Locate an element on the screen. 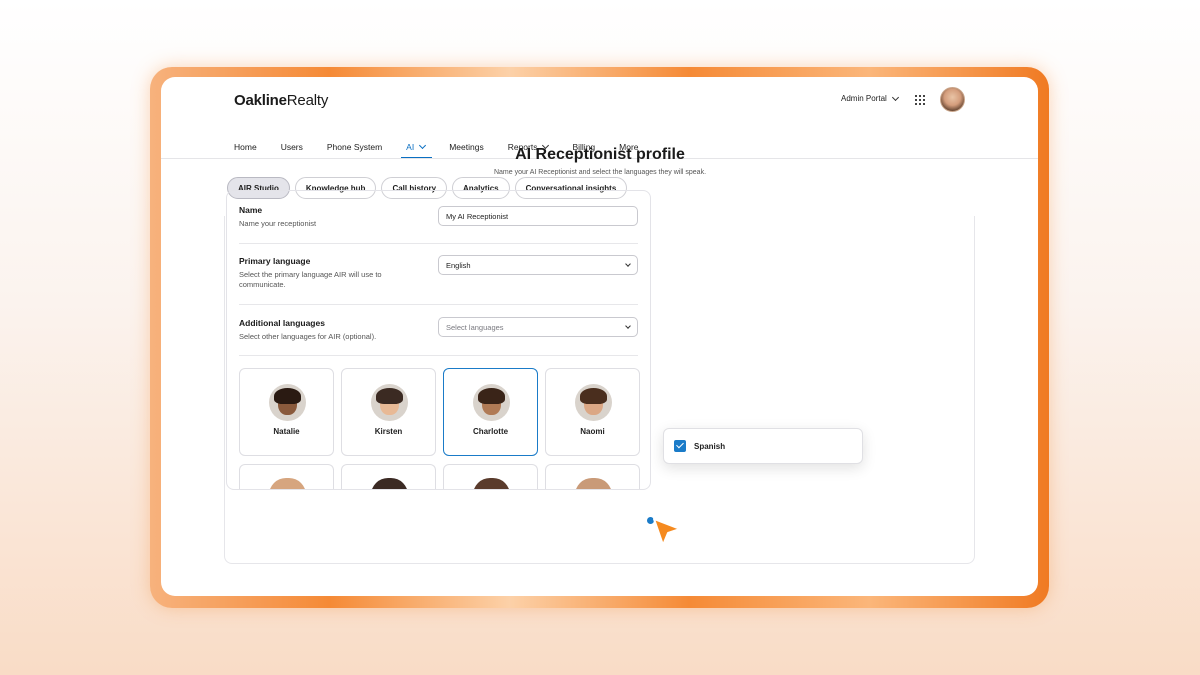  name-label: Name is located at coordinates (251, 210).